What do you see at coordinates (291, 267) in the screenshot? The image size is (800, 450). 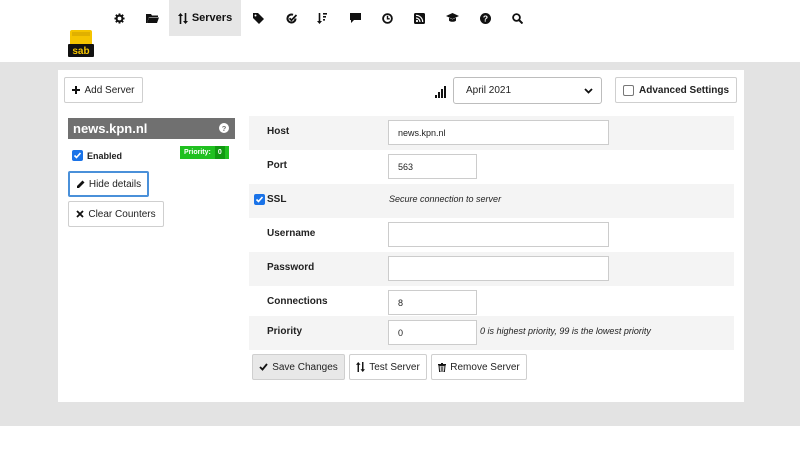 I see `password-label: Password` at bounding box center [291, 267].